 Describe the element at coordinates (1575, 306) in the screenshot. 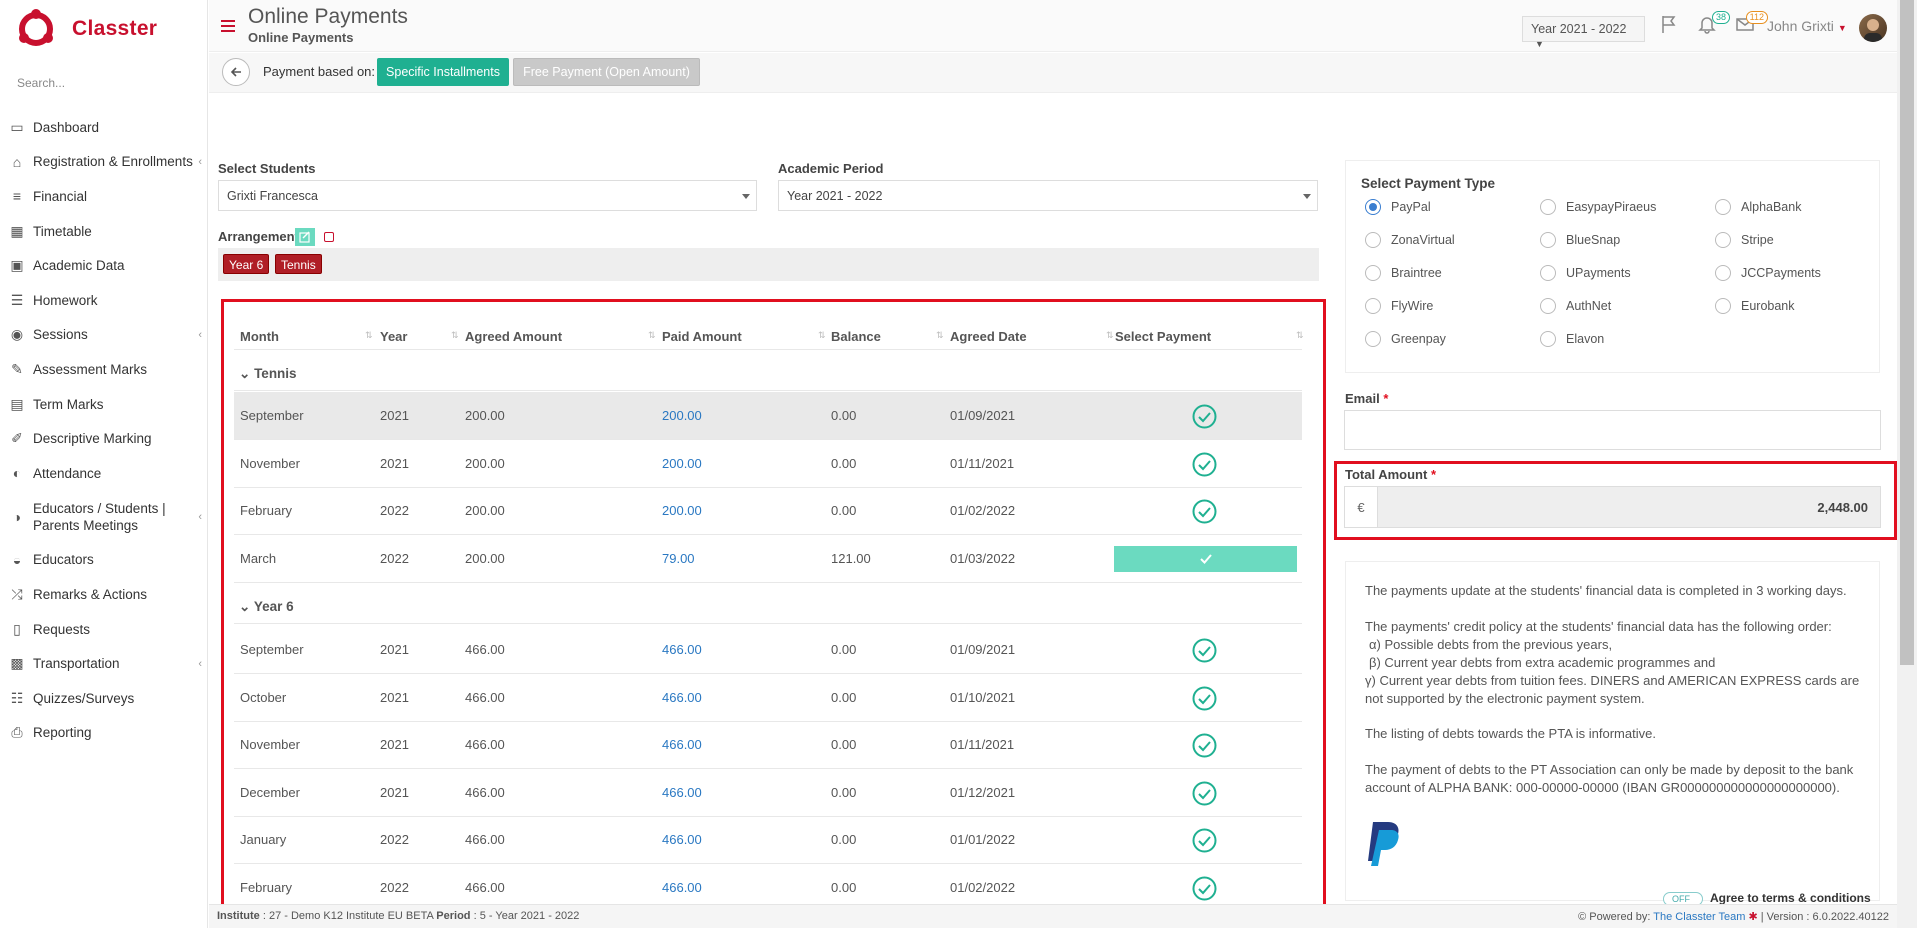

I see `payment-type-radio-authnet: AuthNet` at that location.